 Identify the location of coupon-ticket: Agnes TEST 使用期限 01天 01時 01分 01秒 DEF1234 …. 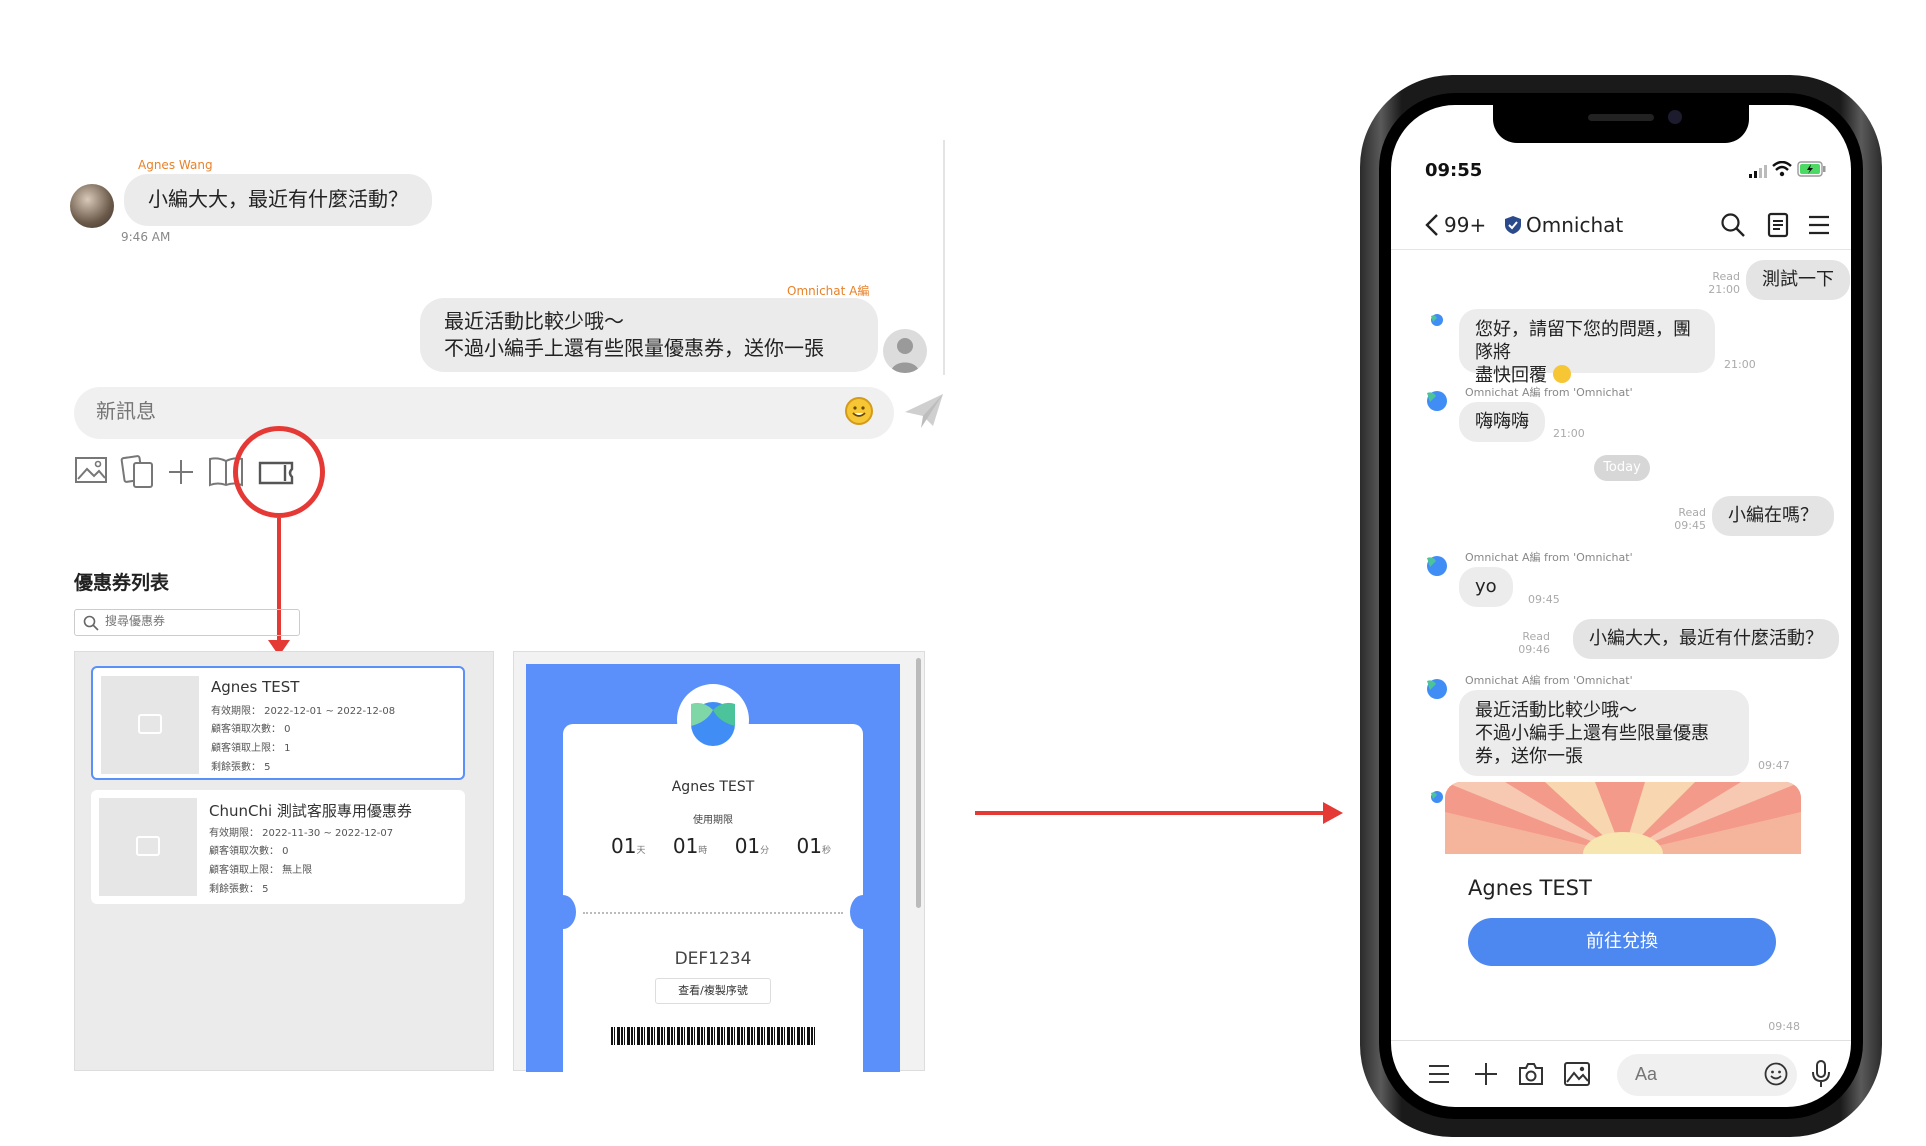
(713, 878).